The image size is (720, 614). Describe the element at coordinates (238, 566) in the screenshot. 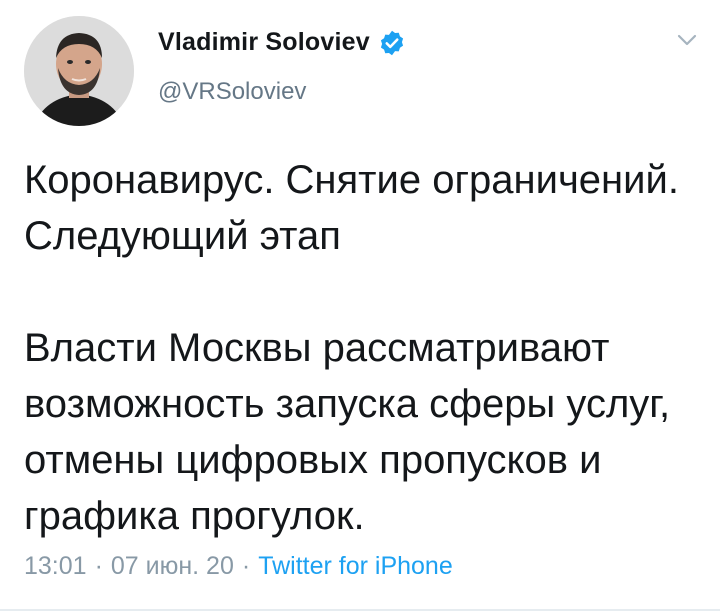

I see `tweet-meta: 13:01 · 07 июн. 20 · Twitter for iPhone` at that location.